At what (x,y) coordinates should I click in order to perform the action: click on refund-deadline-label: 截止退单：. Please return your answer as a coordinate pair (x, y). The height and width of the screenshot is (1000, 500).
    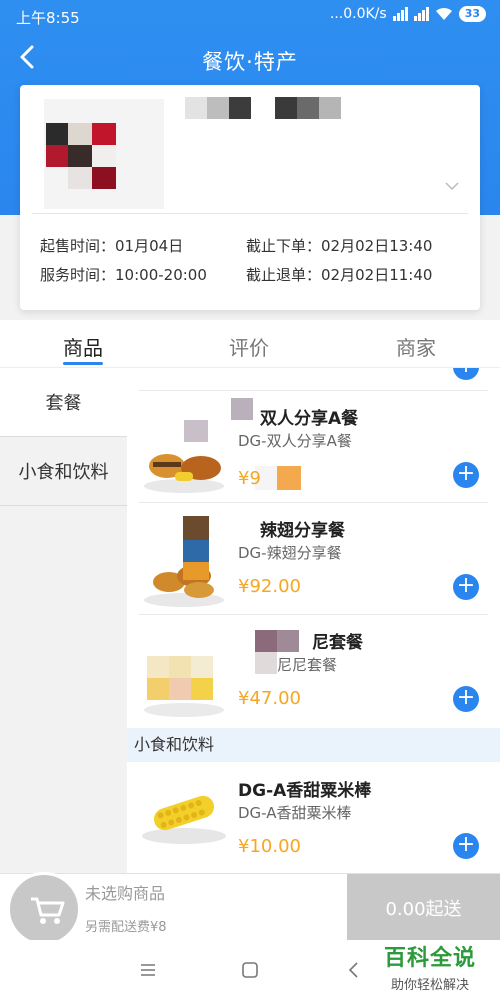
    Looking at the image, I should click on (284, 275).